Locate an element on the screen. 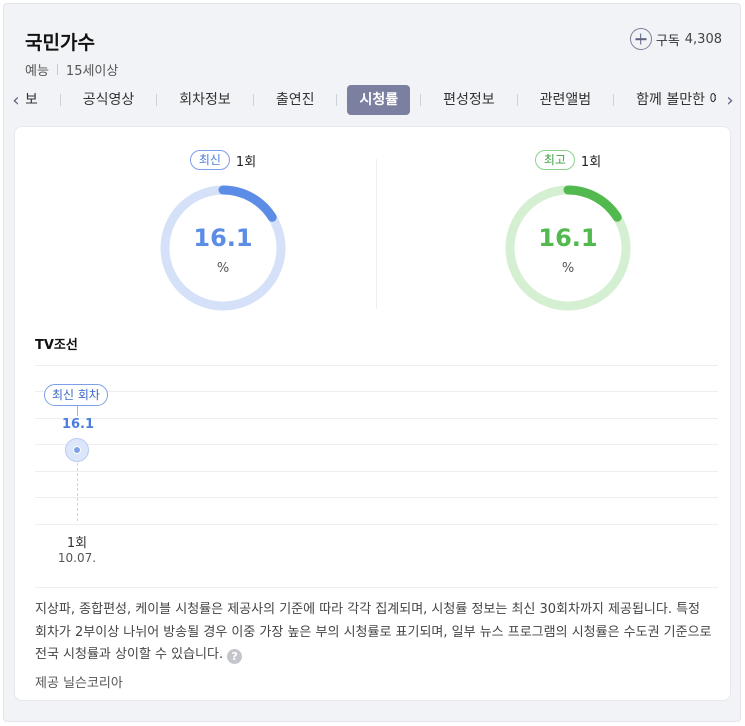  best-episode: 1회 is located at coordinates (591, 162).